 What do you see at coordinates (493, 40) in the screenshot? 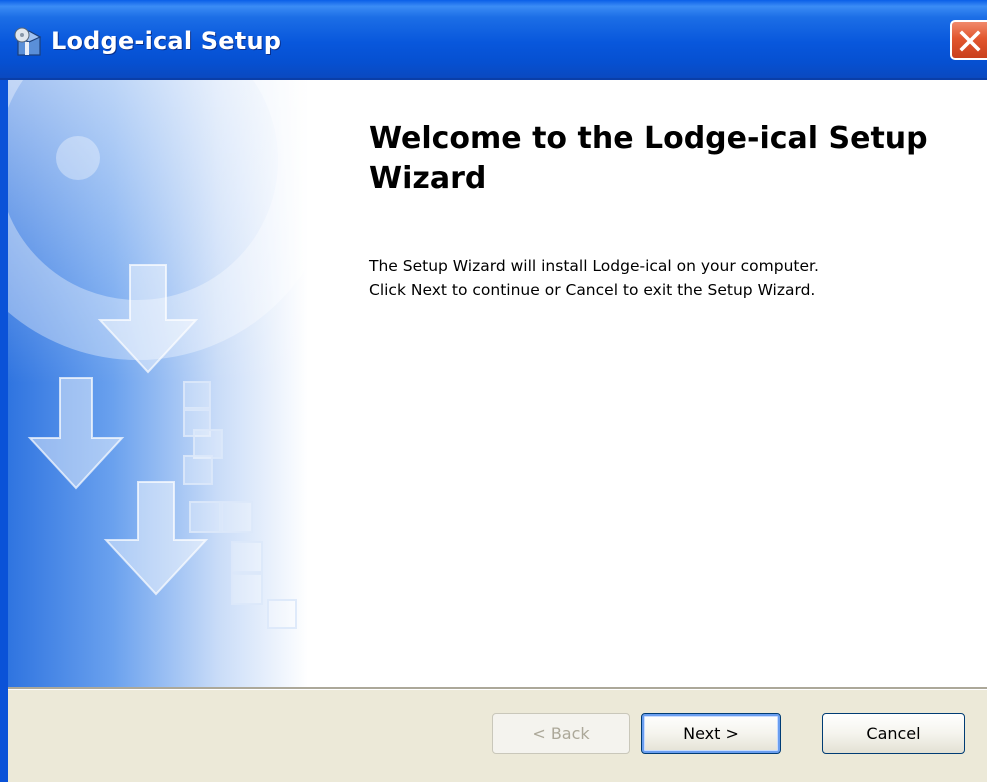
I see `title-bar: Lodge-ical Setup` at bounding box center [493, 40].